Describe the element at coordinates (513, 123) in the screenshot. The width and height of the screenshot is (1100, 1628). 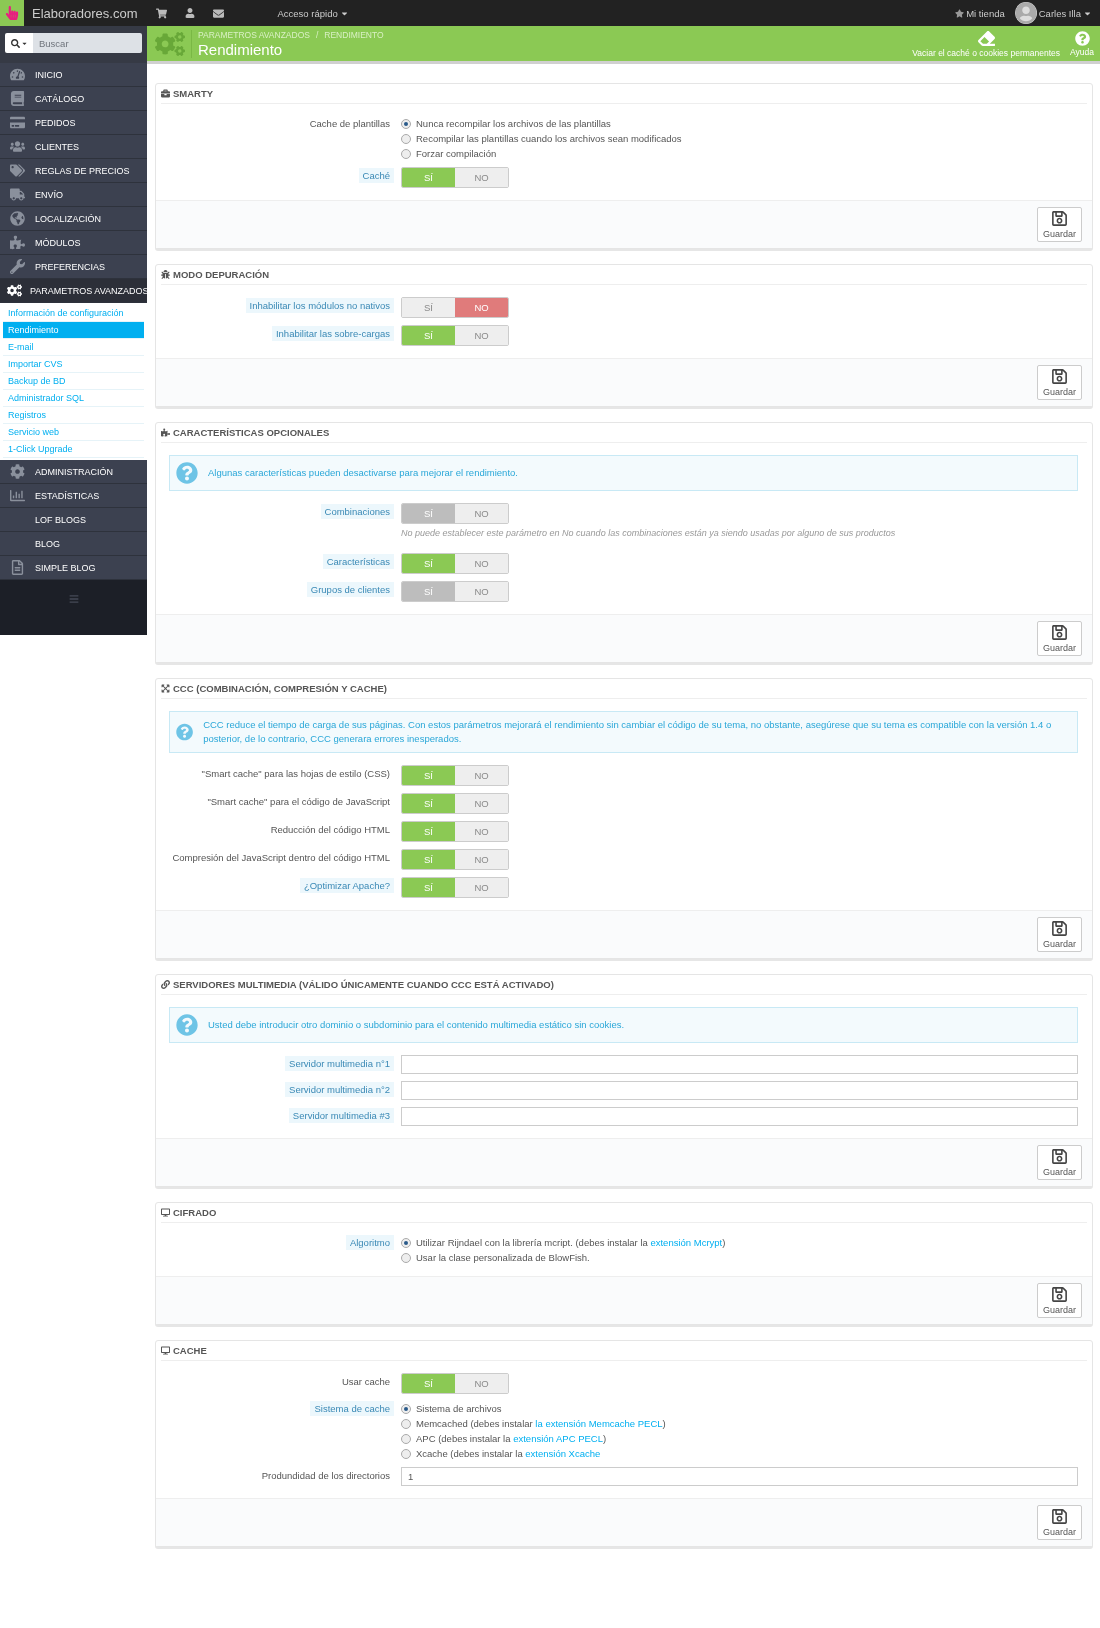
I see `option-label: Nunca recompilar los archivos de las plantillas` at that location.